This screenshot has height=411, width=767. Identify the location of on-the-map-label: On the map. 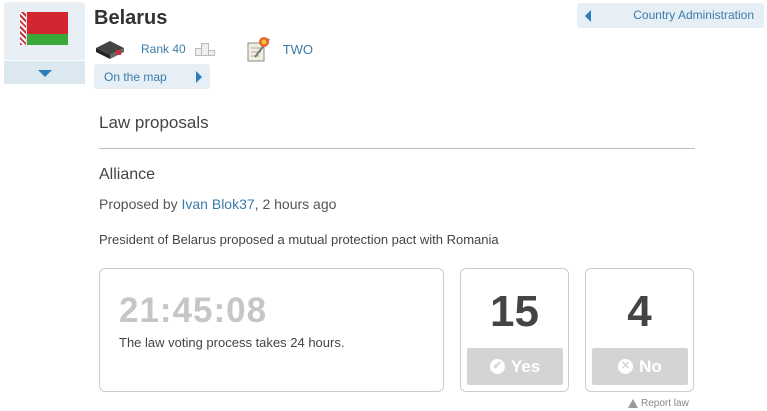
(135, 77).